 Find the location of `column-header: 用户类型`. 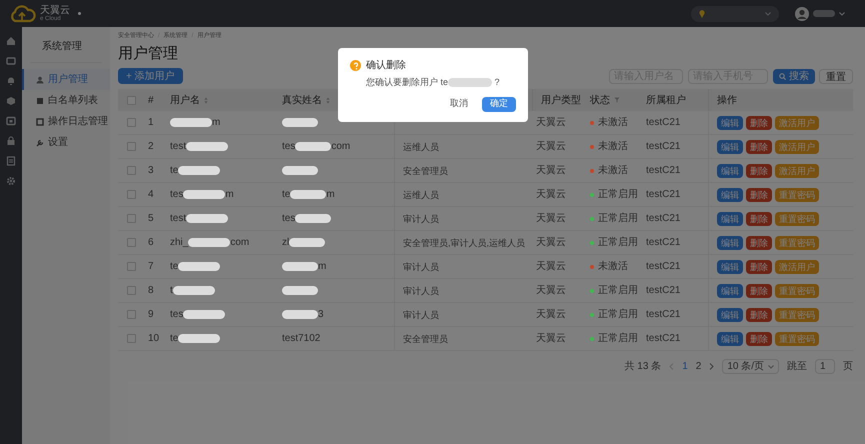

column-header: 用户类型 is located at coordinates (561, 101).